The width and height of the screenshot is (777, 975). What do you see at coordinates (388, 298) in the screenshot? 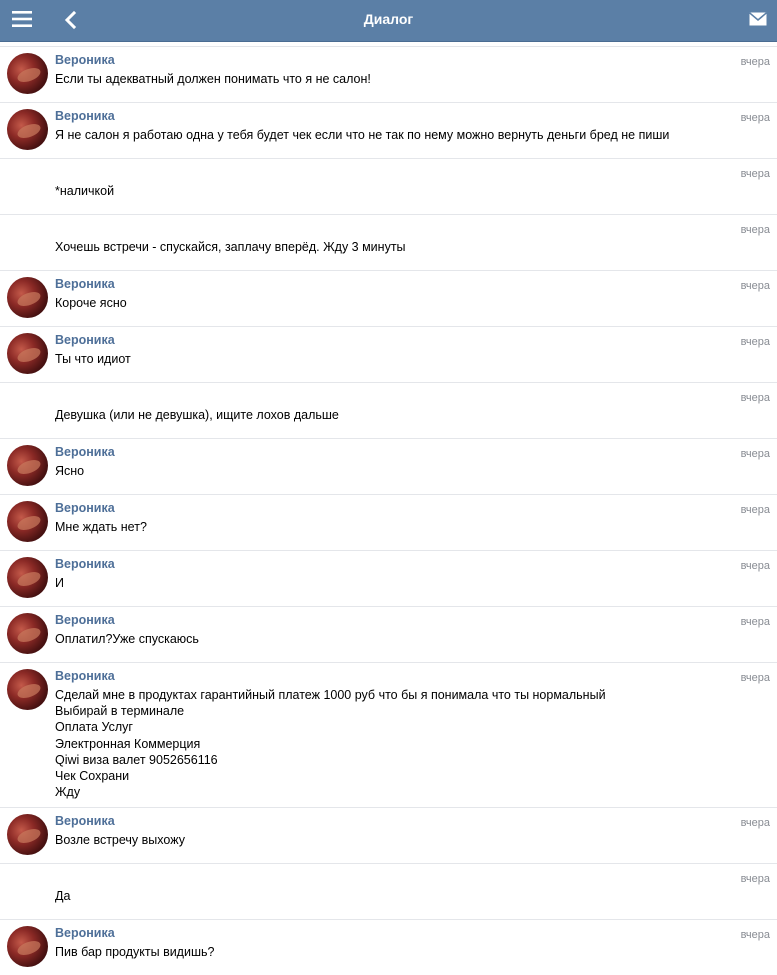
I see `message-item: Вероника Короче ясно вчера` at bounding box center [388, 298].